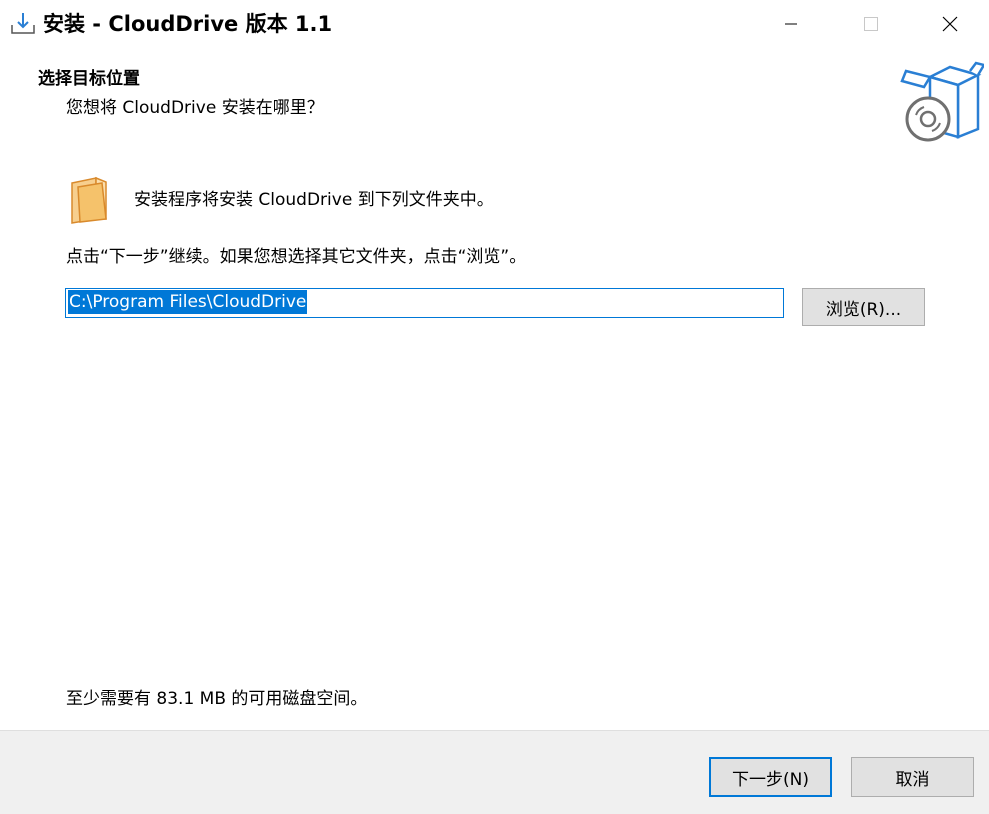 This screenshot has width=989, height=814. What do you see at coordinates (188, 24) in the screenshot?
I see `window-title: 安装 - CloudDrive 版本 1.1` at bounding box center [188, 24].